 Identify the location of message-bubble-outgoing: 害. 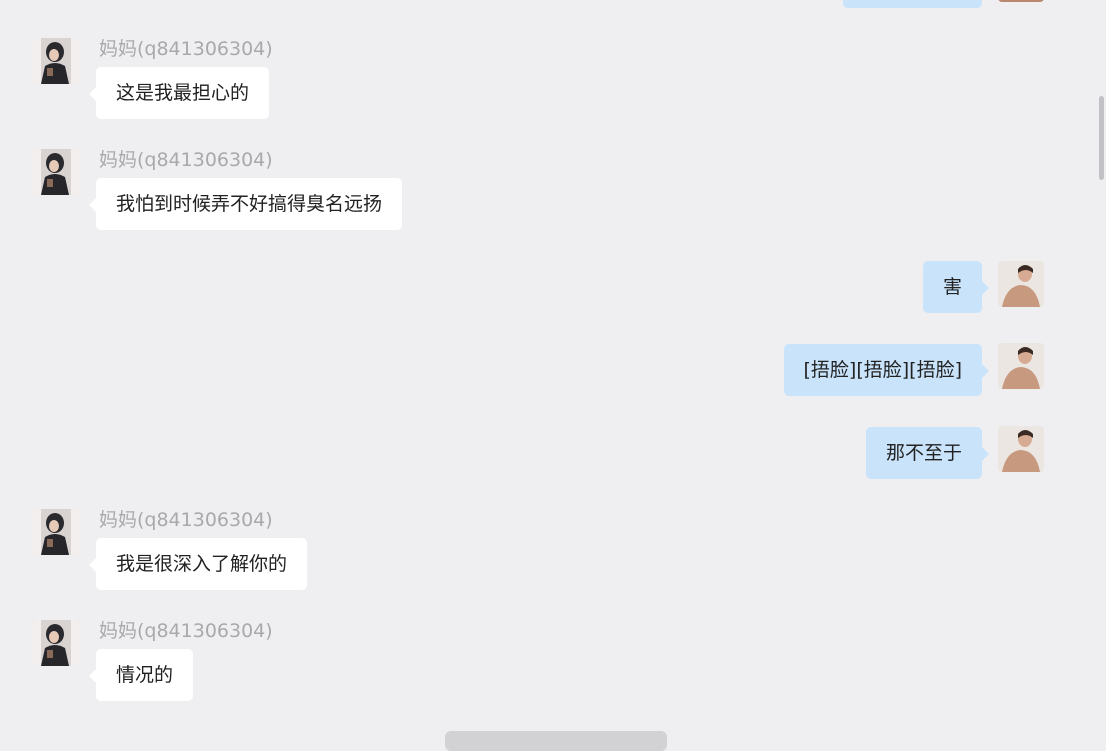
(956, 287).